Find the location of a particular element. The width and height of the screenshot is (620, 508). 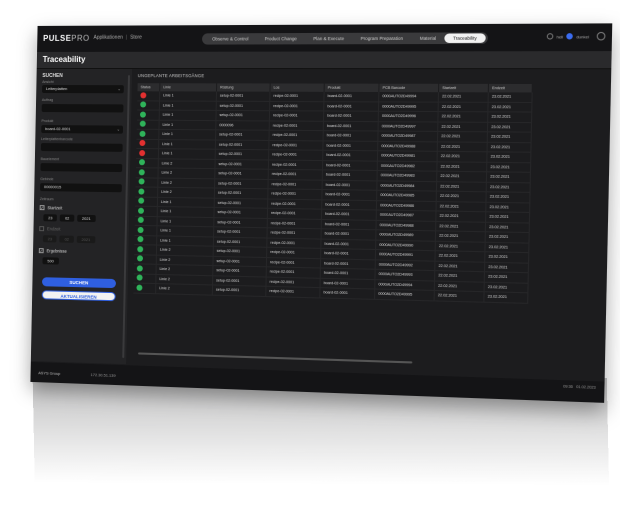

column-header: Produkt is located at coordinates (352, 88).